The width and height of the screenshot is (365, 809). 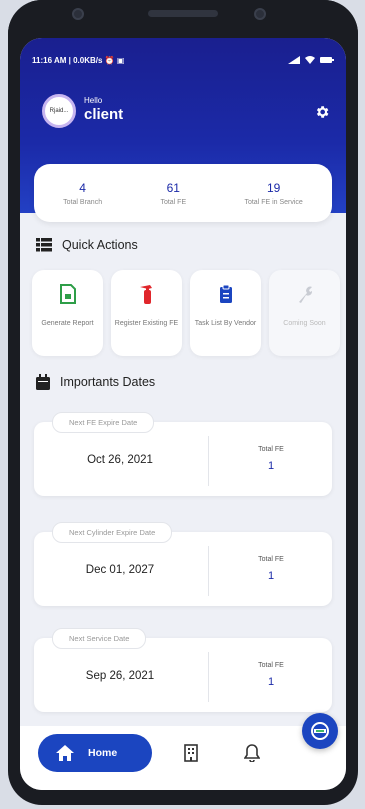 What do you see at coordinates (327, 60) in the screenshot?
I see `battery-icon` at bounding box center [327, 60].